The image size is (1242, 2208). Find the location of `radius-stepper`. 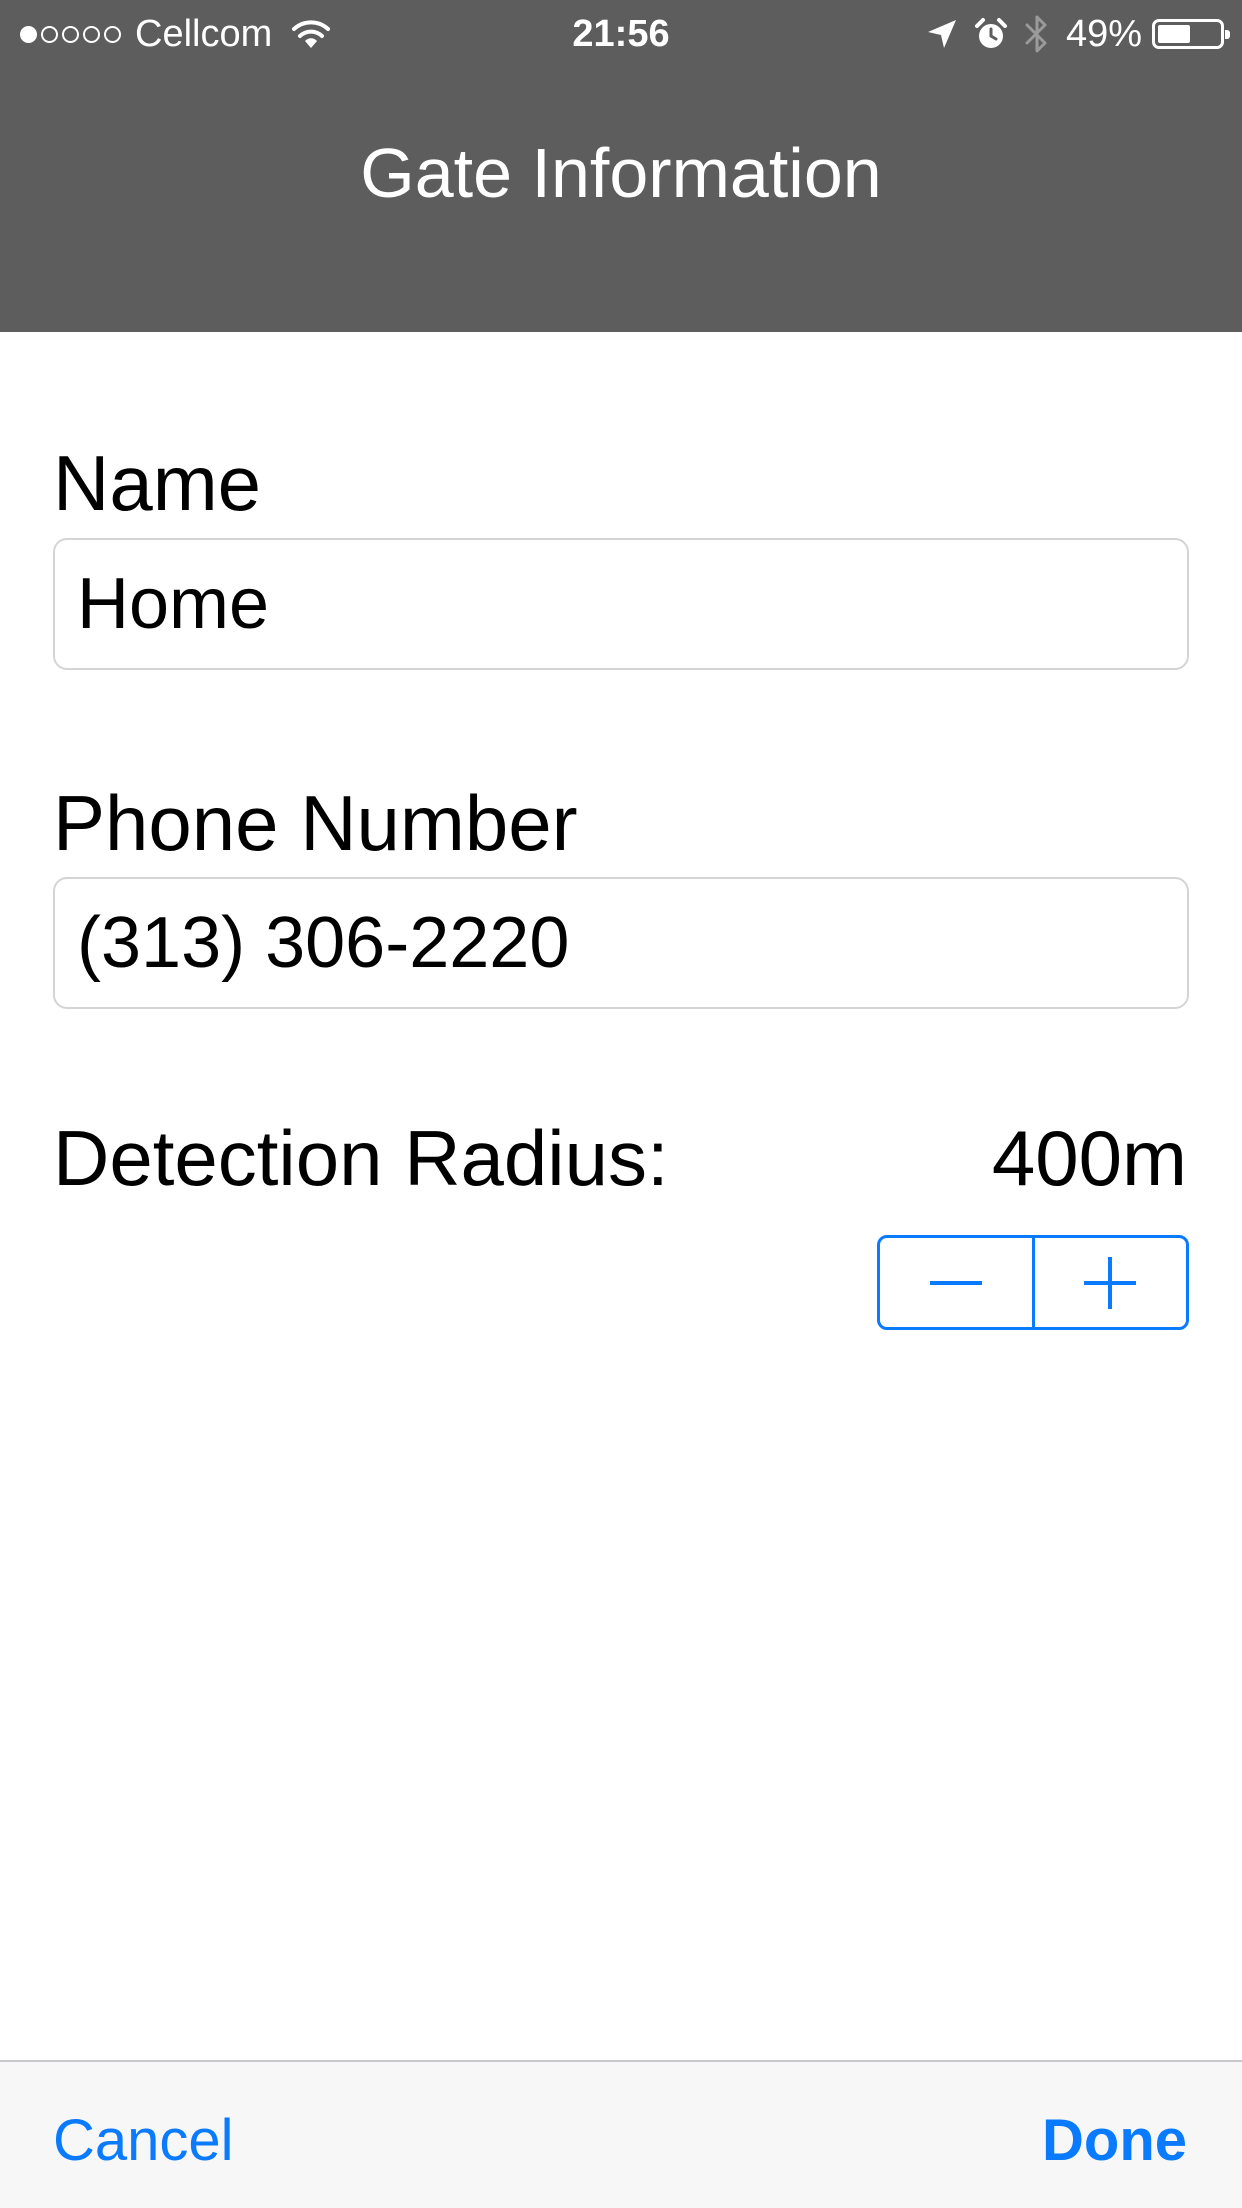

radius-stepper is located at coordinates (1033, 1282).